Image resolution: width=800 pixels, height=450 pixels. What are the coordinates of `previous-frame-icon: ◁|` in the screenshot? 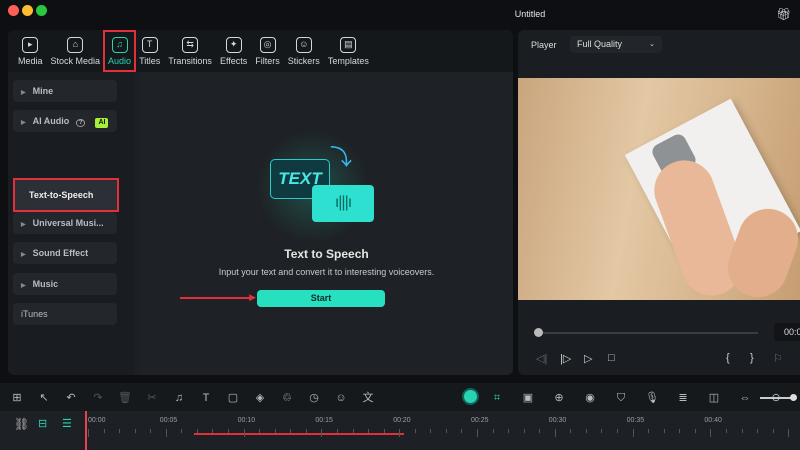 It's located at (541, 358).